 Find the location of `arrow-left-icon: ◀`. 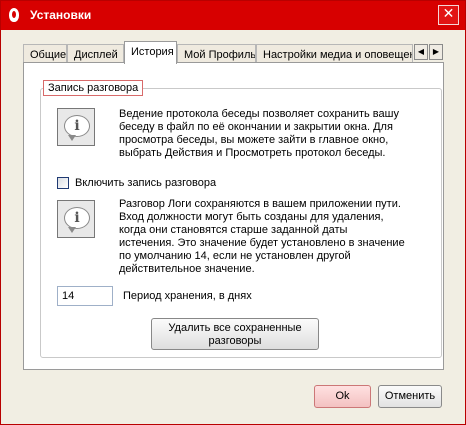

arrow-left-icon: ◀ is located at coordinates (421, 51).